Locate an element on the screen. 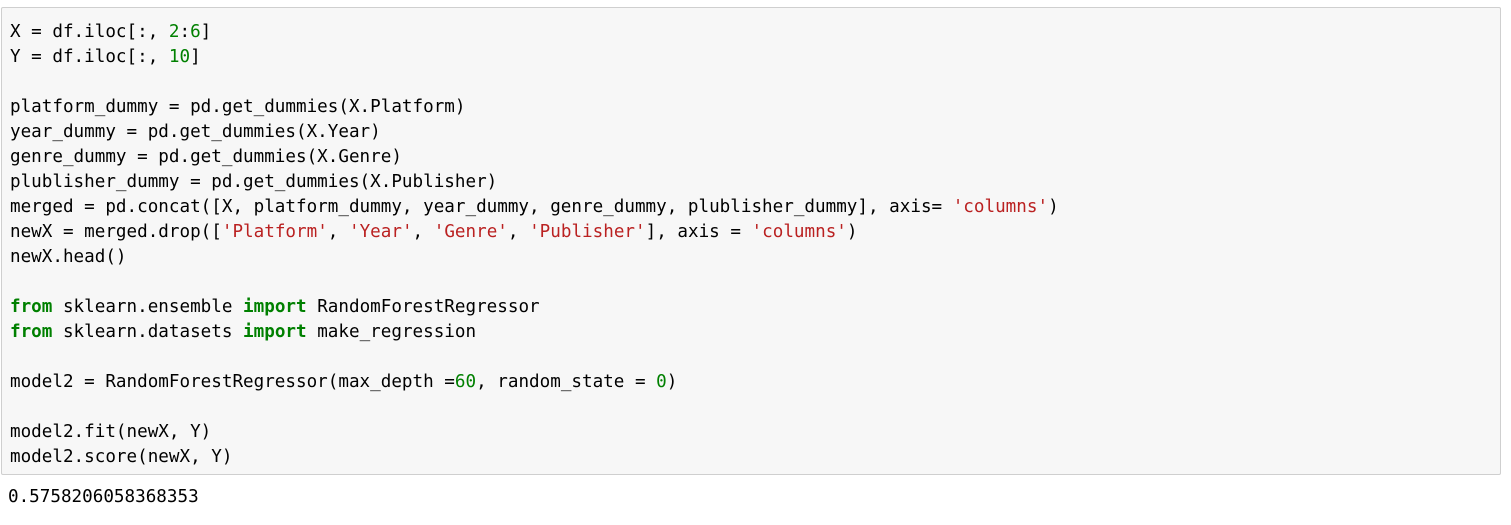  cell-output-text: 0.5758206058368353 is located at coordinates (103, 497).